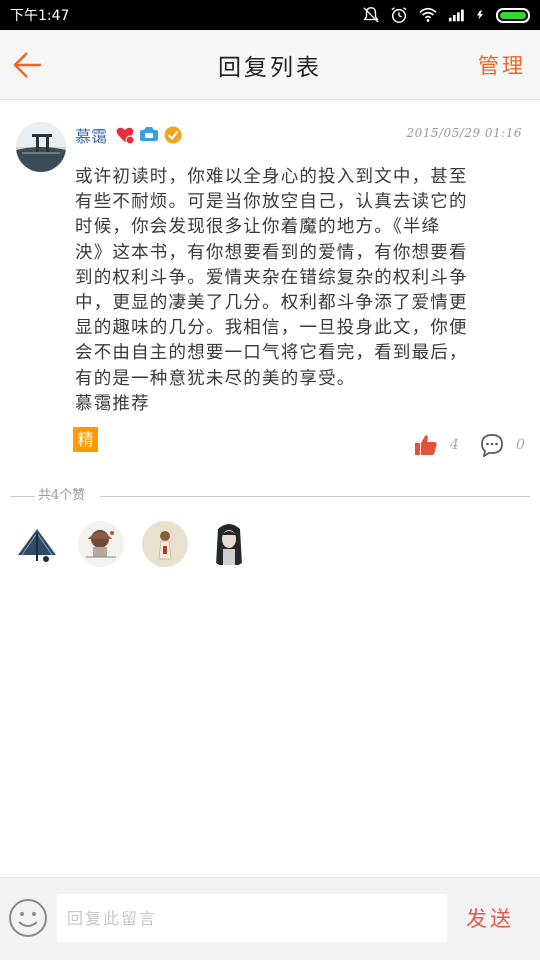  I want to click on post-body-line: 时候，你会发现很多让你着魔的地方。《半绛, so click(258, 227).